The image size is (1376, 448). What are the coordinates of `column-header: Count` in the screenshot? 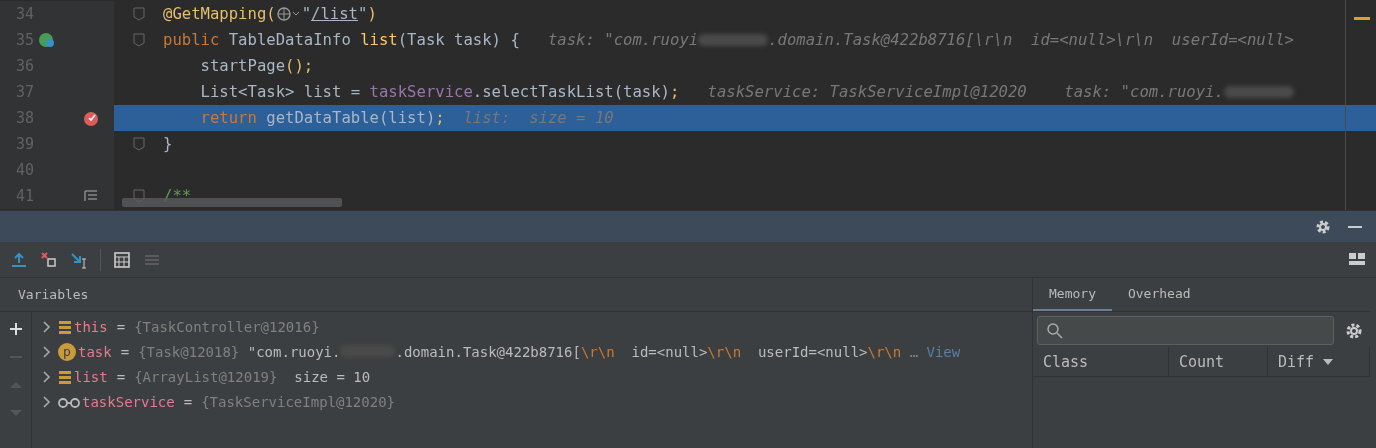 It's located at (1218, 361).